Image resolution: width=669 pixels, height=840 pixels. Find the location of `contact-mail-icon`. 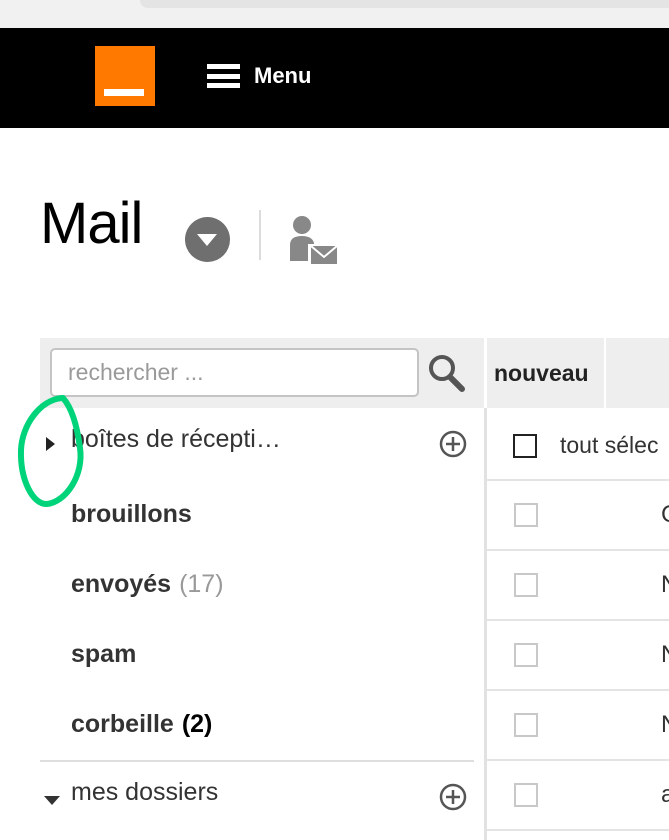

contact-mail-icon is located at coordinates (314, 240).